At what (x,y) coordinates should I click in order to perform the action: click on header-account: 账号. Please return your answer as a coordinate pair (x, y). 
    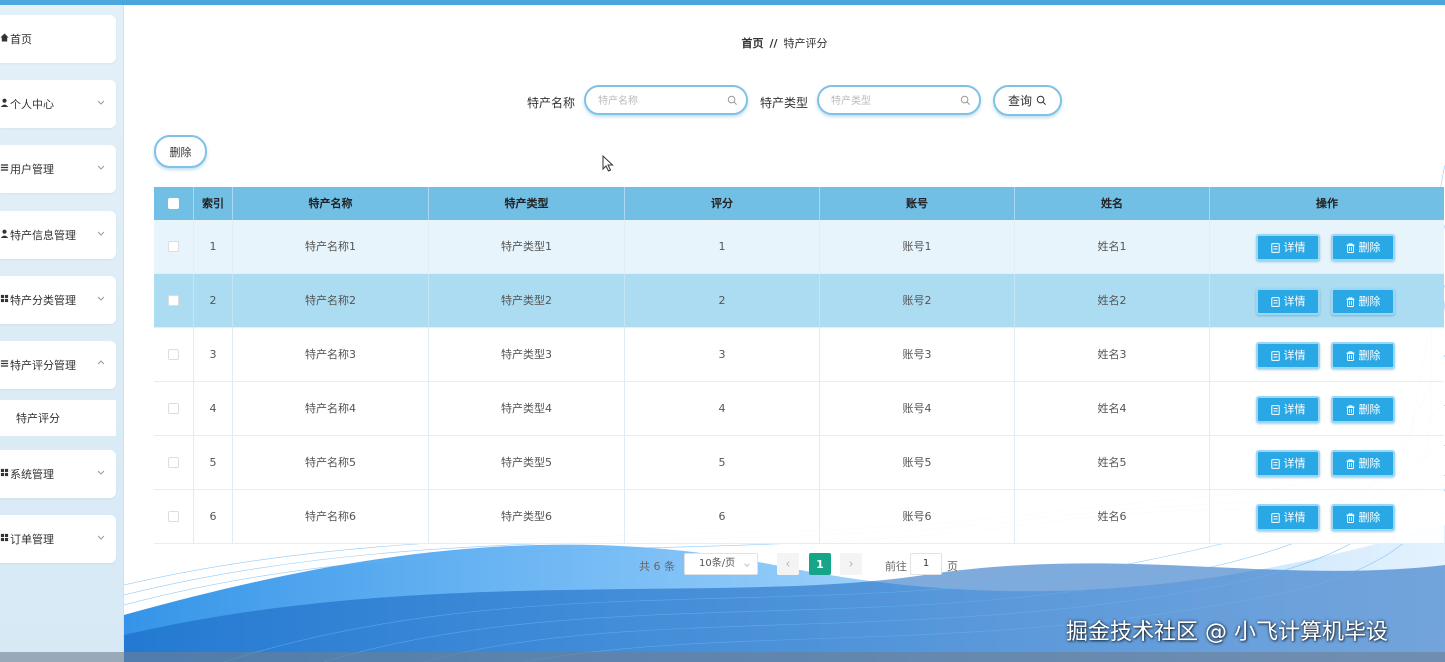
    Looking at the image, I should click on (917, 203).